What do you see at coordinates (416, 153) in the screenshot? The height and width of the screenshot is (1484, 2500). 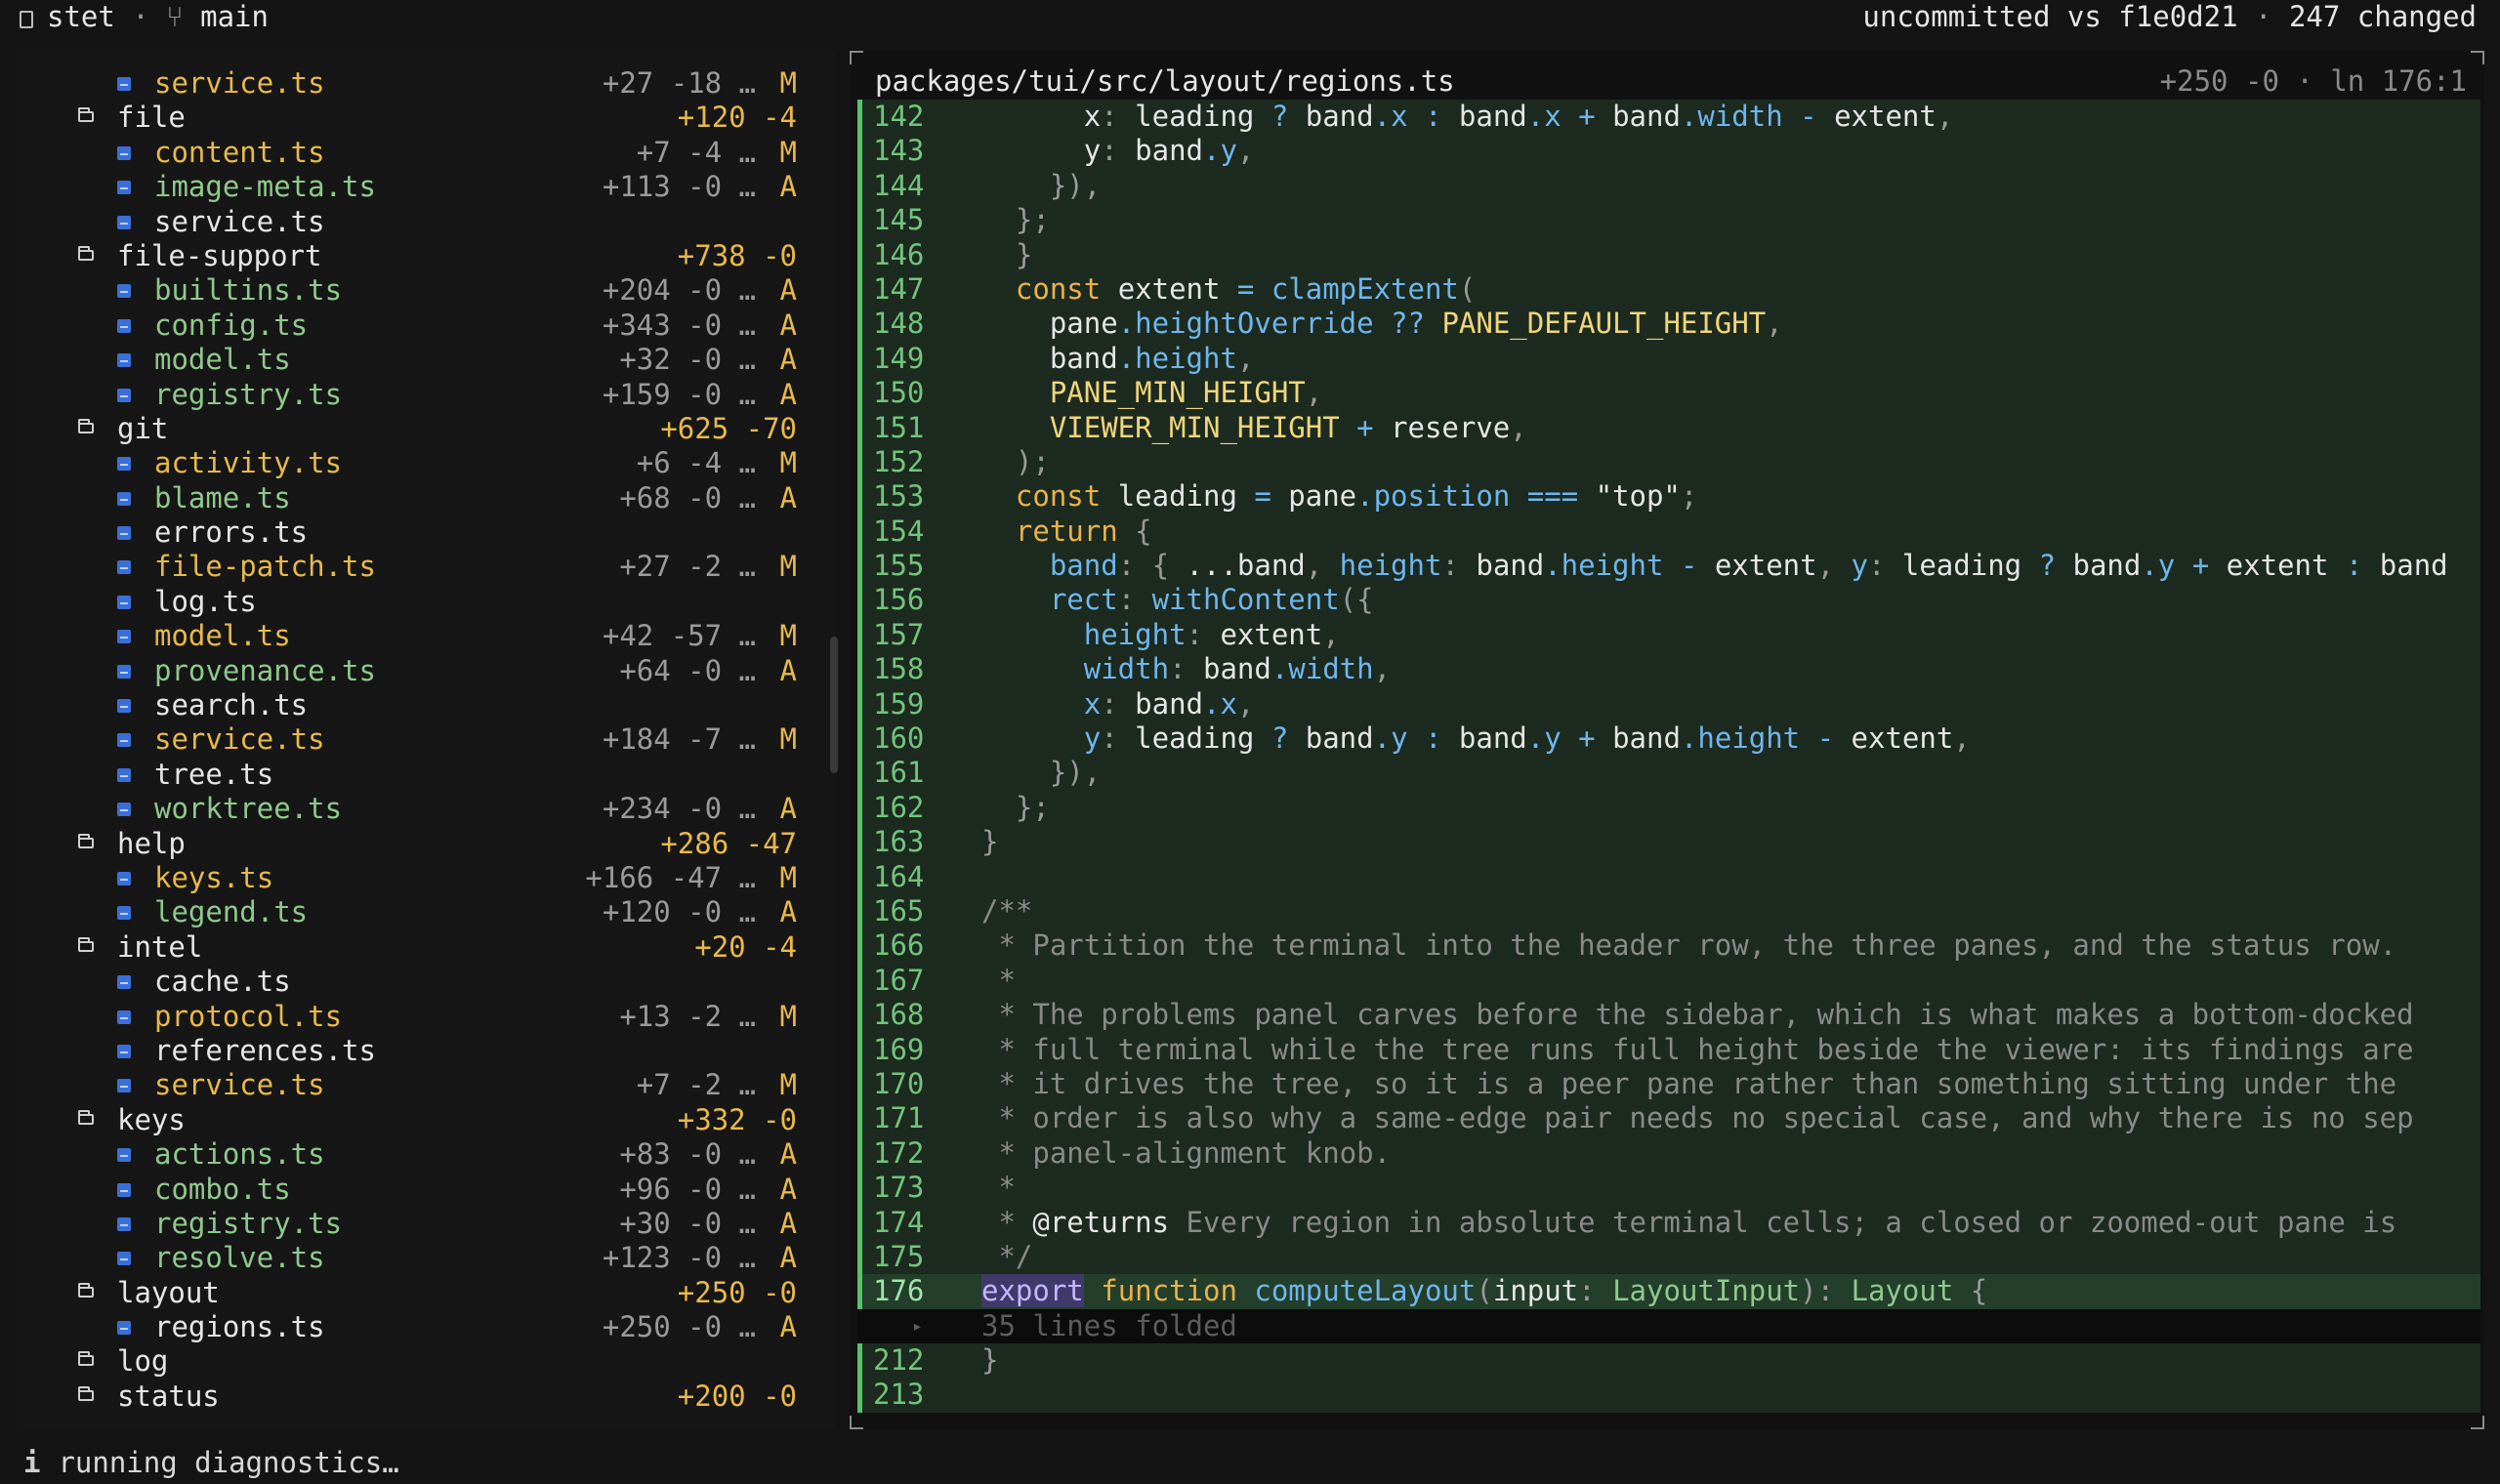 I see `tree-file: content.ts +7 -4 … M` at bounding box center [416, 153].